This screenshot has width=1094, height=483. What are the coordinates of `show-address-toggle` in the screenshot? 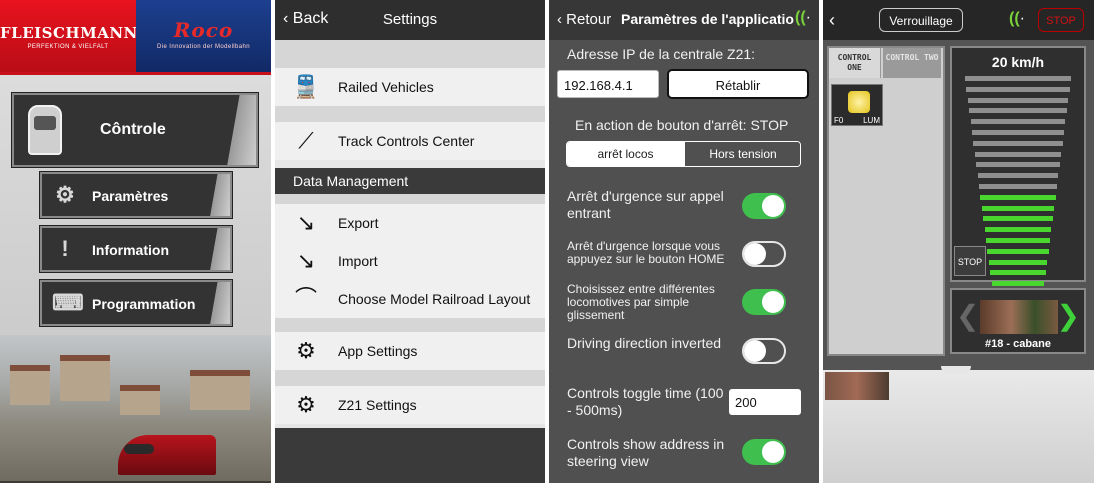 It's located at (764, 452).